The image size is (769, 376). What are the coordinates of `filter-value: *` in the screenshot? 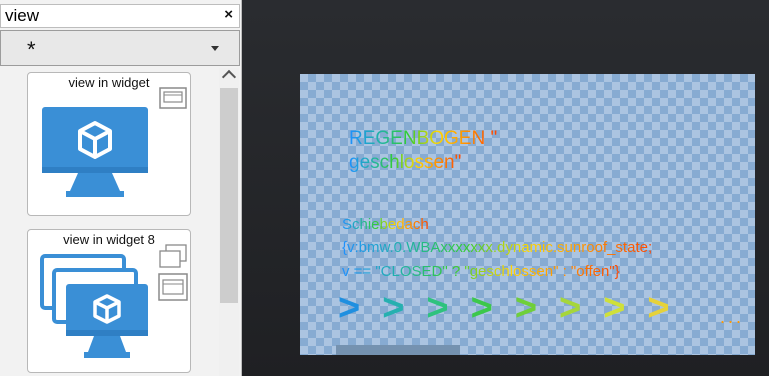 It's located at (31, 49).